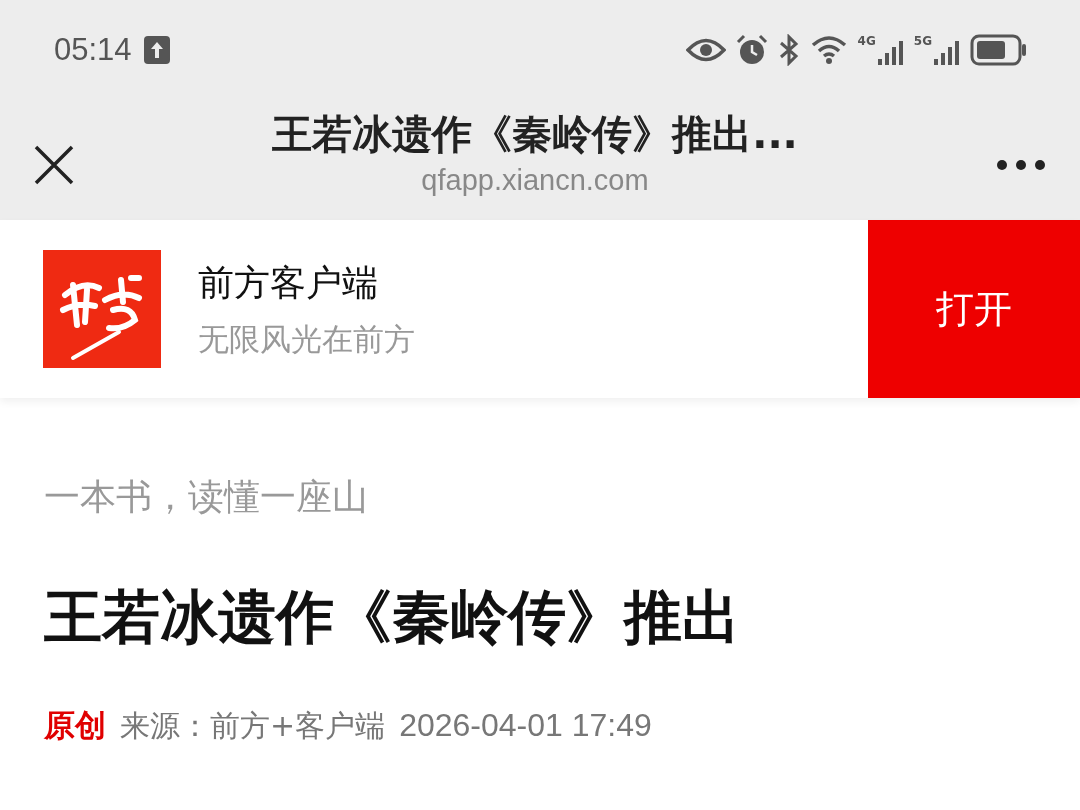  I want to click on alarm-icon, so click(751, 50).